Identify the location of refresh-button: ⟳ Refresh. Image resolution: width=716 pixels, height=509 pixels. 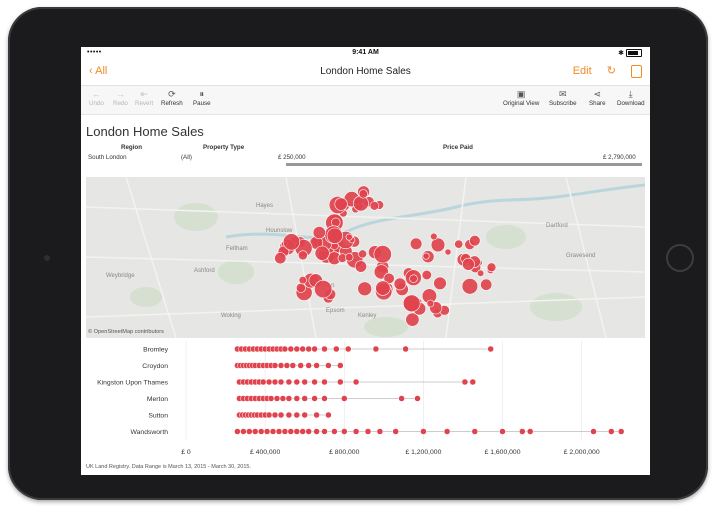
(172, 98).